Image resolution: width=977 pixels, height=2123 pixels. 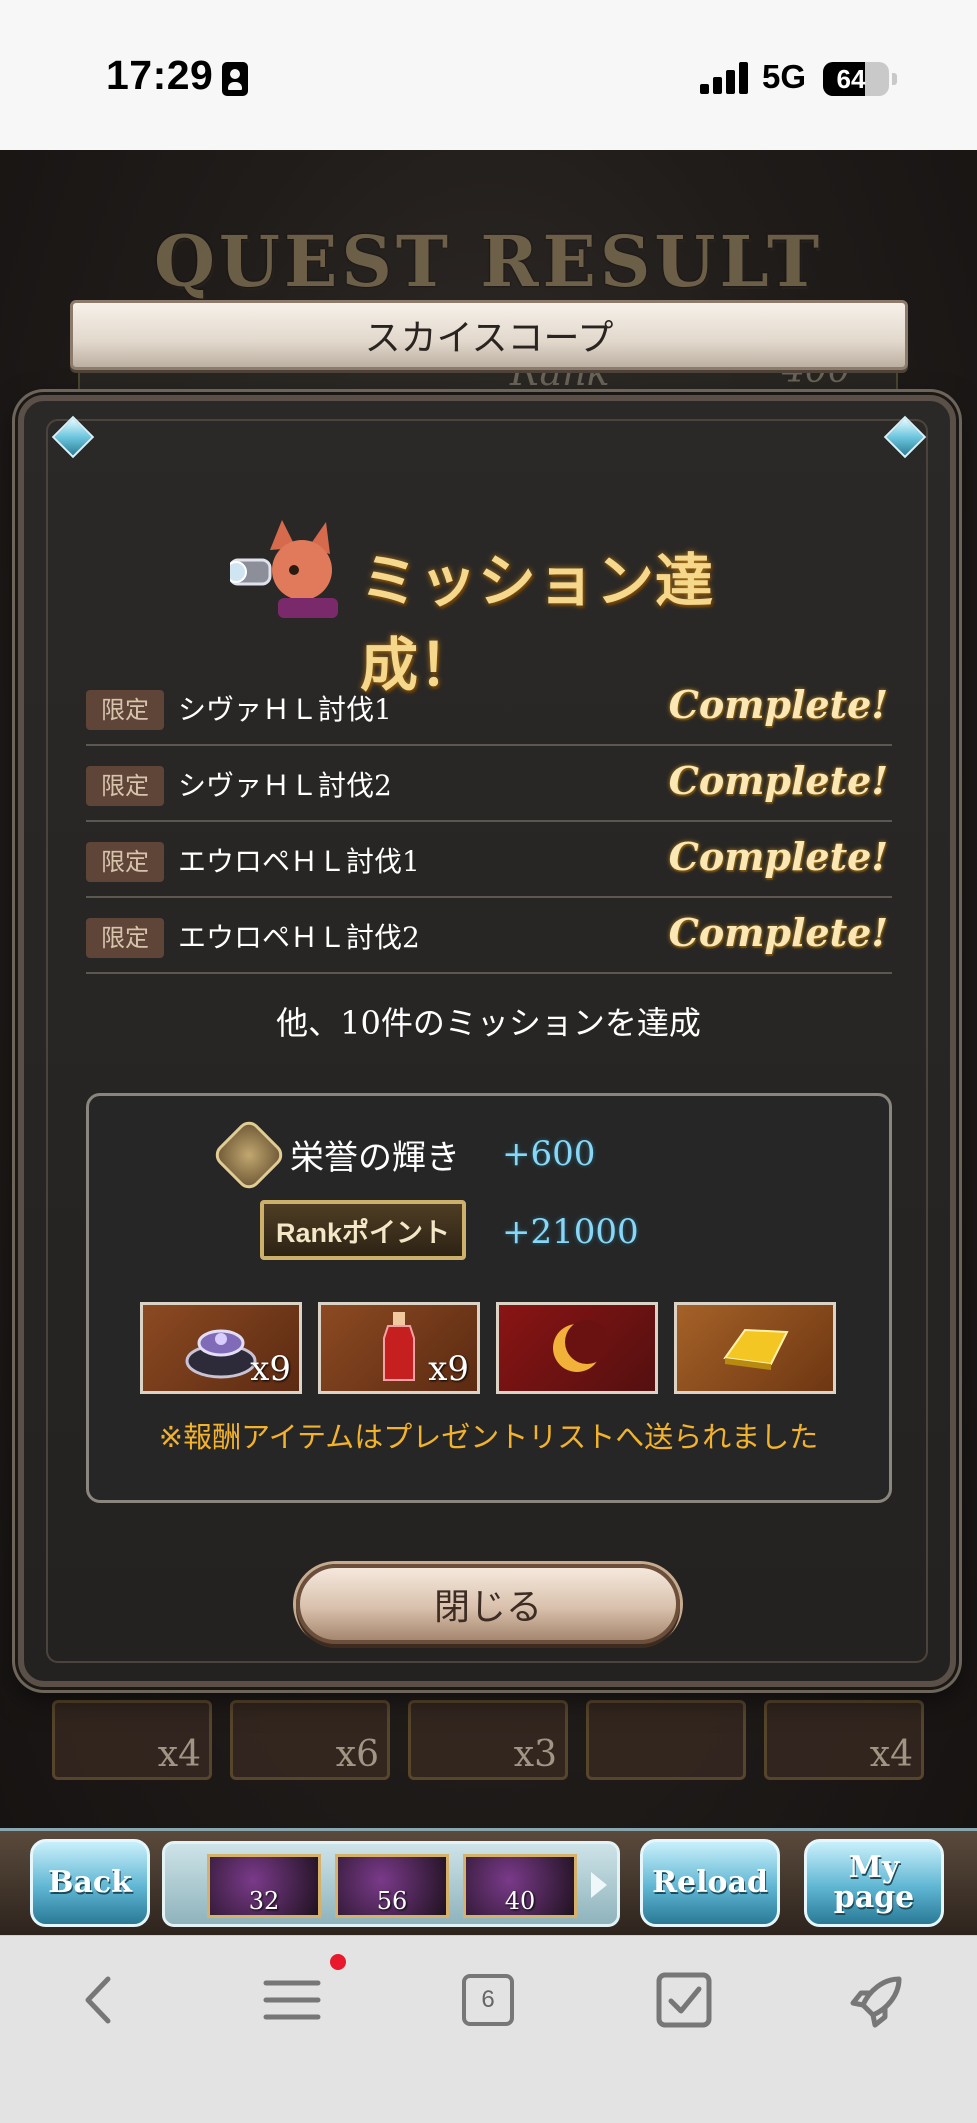 I want to click on mission-complete-banner: ミッション達成！, so click(x=490, y=609).